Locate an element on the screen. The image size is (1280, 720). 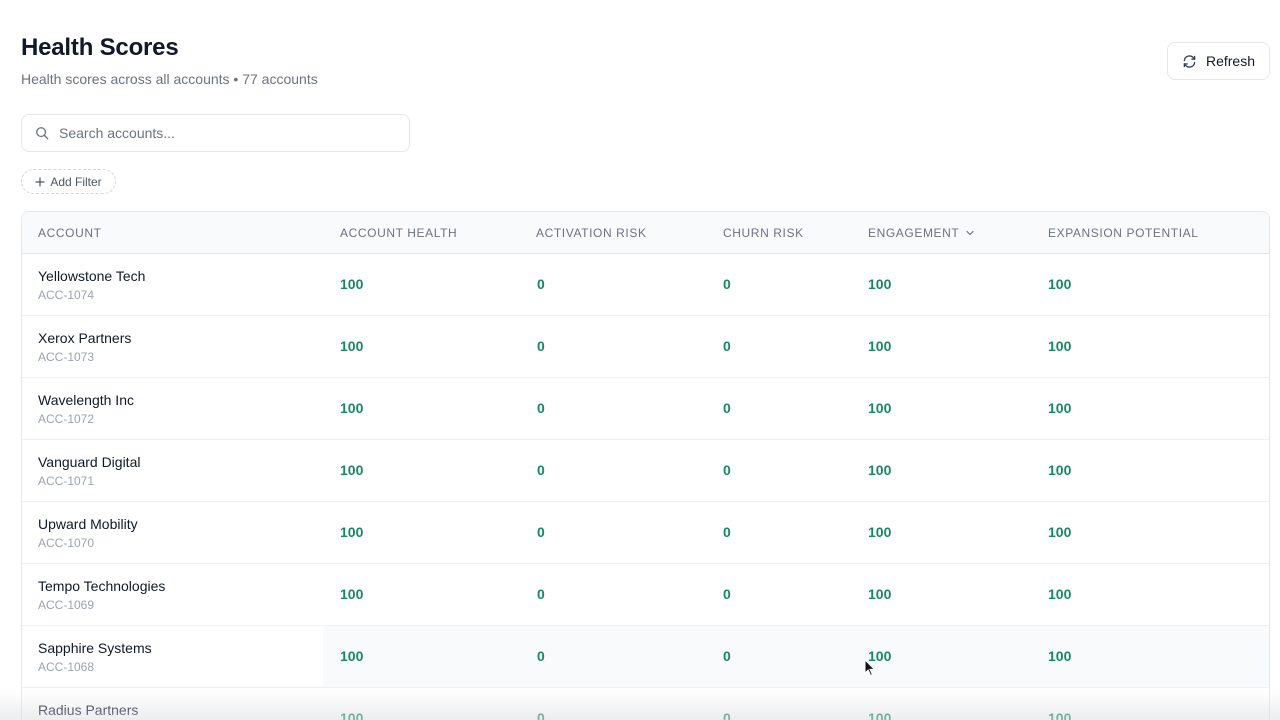
table-row: Sapphire Systems ACC-1068 100 0 0 100 100 is located at coordinates (645, 657).